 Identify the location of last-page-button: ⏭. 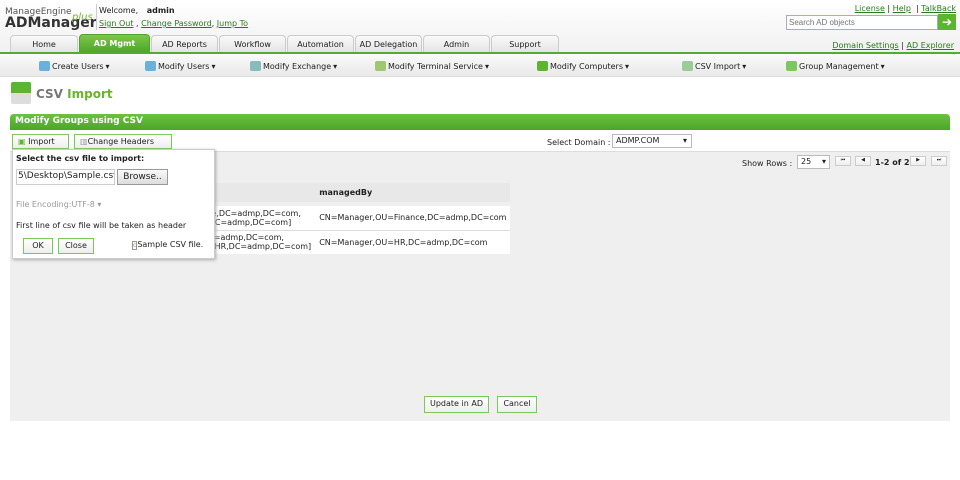
(939, 161).